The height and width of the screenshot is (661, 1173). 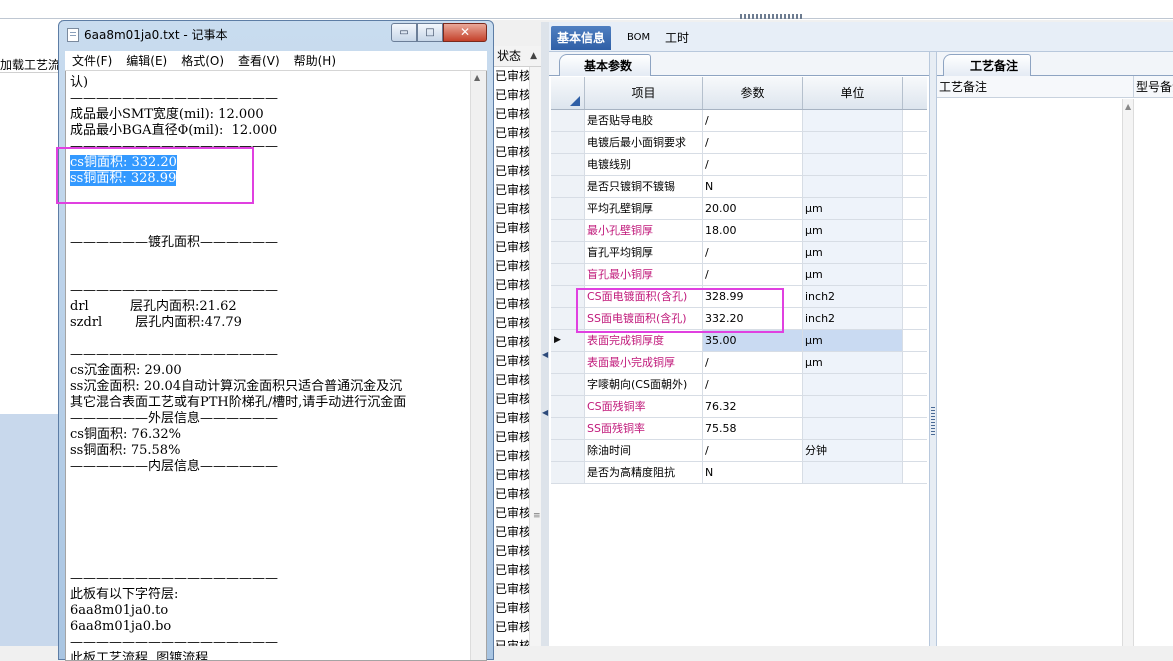 I want to click on table-row: 表面最小完成铜厚 / μm, so click(x=739, y=363).